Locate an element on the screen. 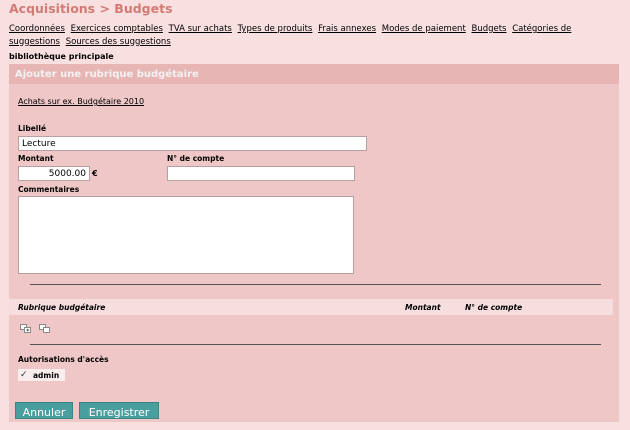  comment-label: Commentaires is located at coordinates (49, 189).